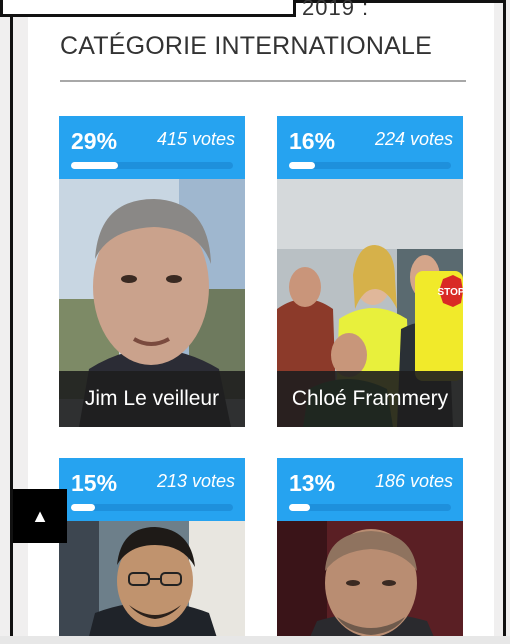 The height and width of the screenshot is (644, 510). What do you see at coordinates (450, 292) in the screenshot?
I see `sign-text: STOP` at bounding box center [450, 292].